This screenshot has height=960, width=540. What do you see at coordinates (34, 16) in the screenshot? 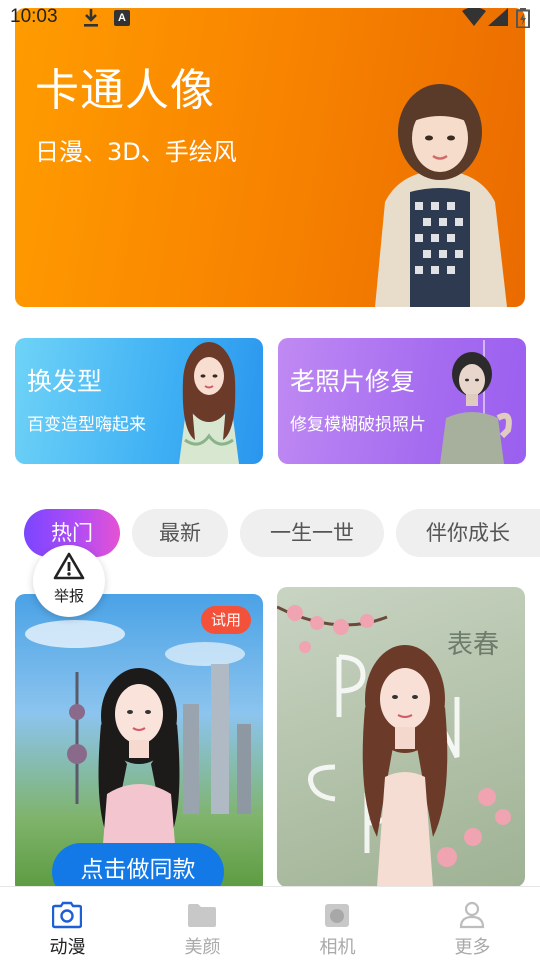
I see `status-time: 10:03` at bounding box center [34, 16].